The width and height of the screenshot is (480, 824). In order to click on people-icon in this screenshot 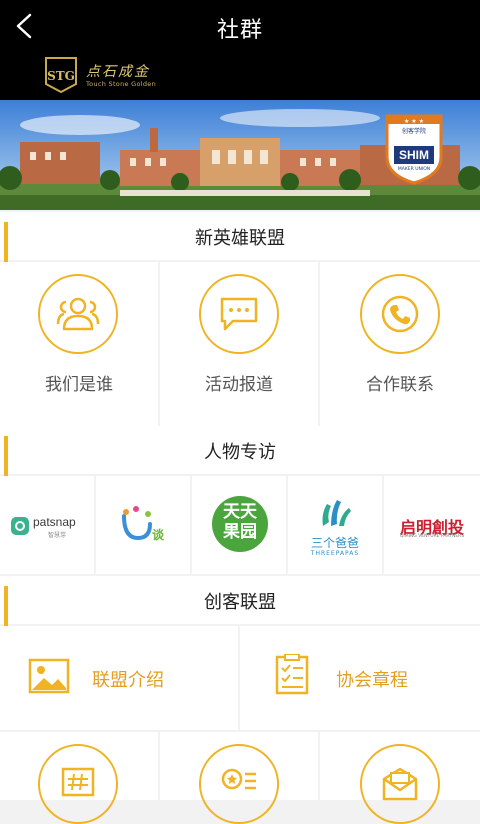, I will do `click(78, 314)`.